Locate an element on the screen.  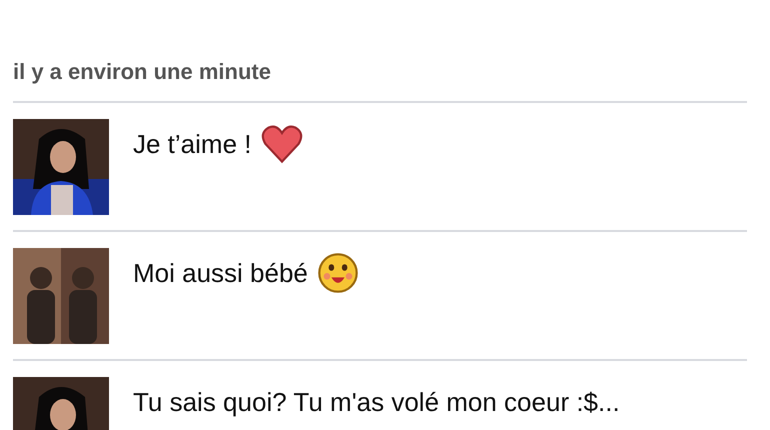
message-text: Je t’aime ! is located at coordinates (192, 144).